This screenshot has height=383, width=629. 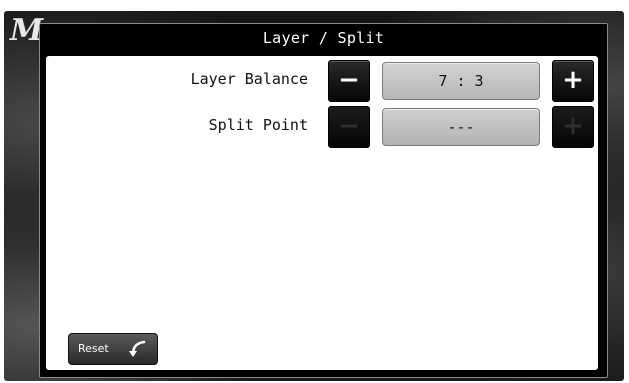 What do you see at coordinates (323, 38) in the screenshot?
I see `dialog-title: Layer / Split` at bounding box center [323, 38].